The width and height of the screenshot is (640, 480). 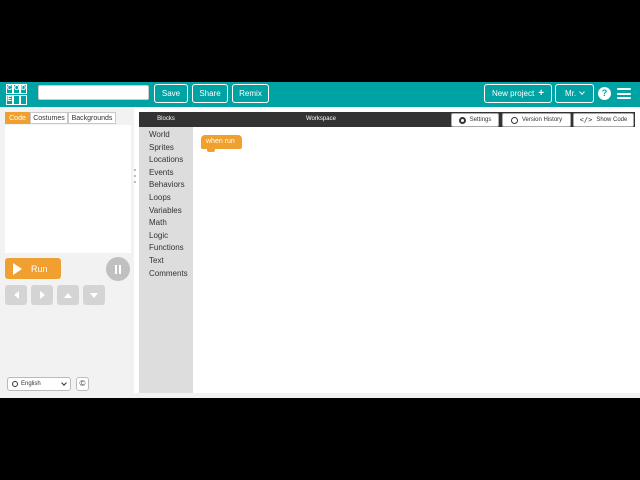 What do you see at coordinates (514, 120) in the screenshot?
I see `clock-icon` at bounding box center [514, 120].